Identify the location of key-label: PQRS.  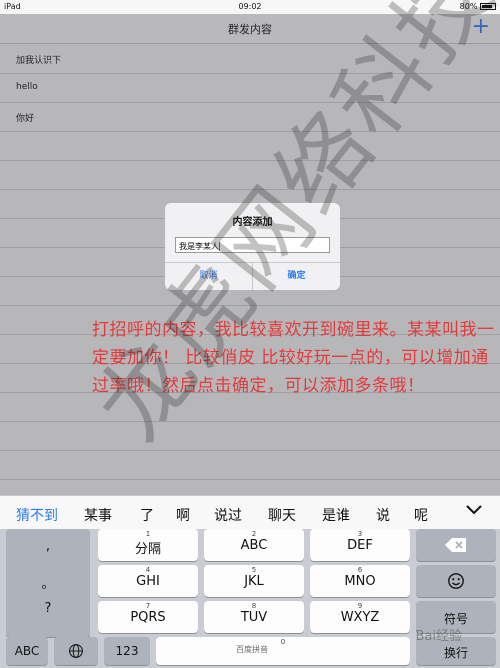
(148, 617).